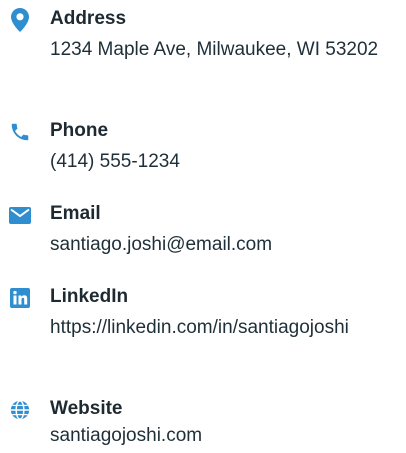 This screenshot has width=406, height=453. I want to click on address-label: Address, so click(88, 18).